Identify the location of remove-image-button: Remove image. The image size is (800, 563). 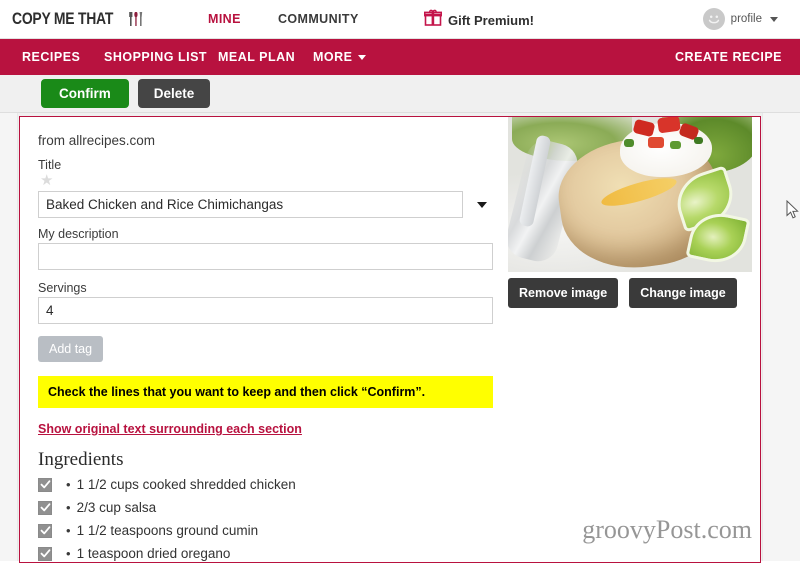
(563, 293).